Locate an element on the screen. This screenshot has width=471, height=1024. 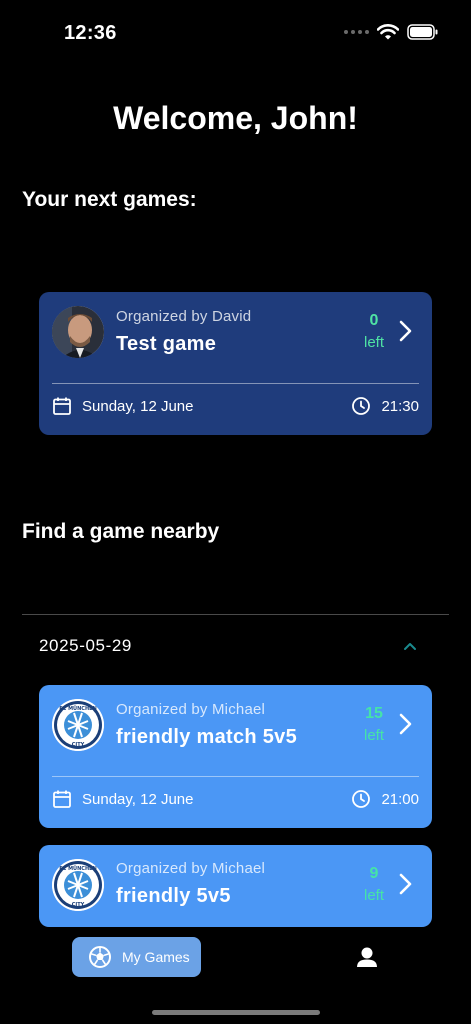
spots-left: 15 left is located at coordinates (374, 724).